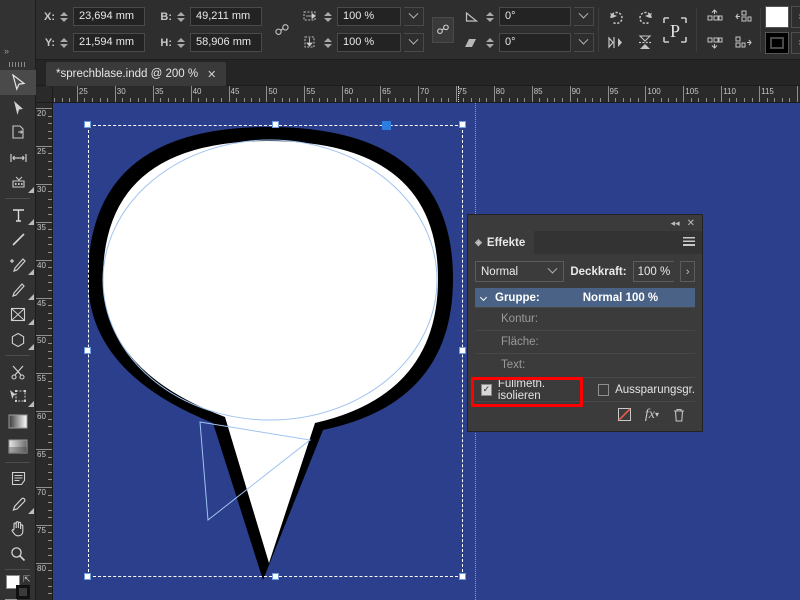 The height and width of the screenshot is (600, 800). Describe the element at coordinates (64, 42) in the screenshot. I see `y-stepper` at that location.